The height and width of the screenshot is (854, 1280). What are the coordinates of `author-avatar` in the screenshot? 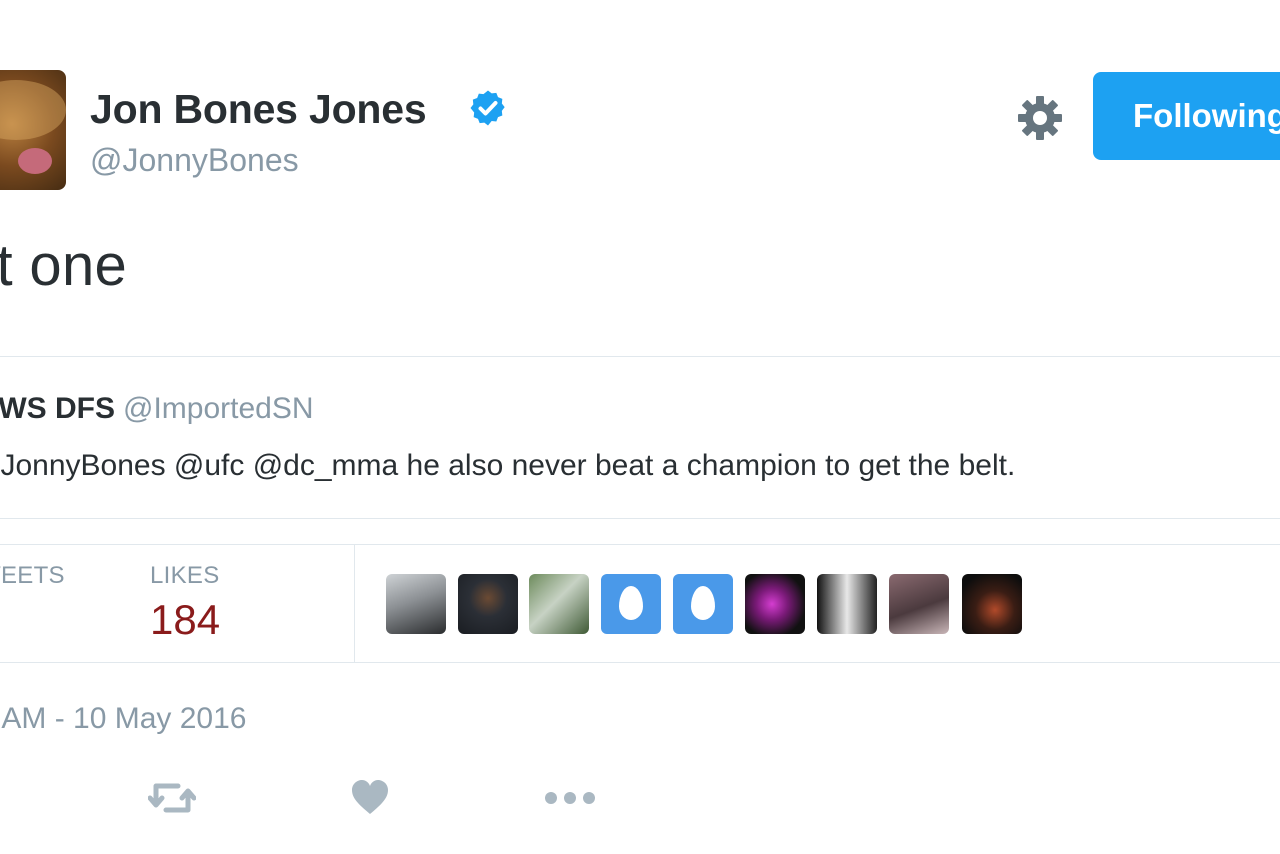 It's located at (33, 130).